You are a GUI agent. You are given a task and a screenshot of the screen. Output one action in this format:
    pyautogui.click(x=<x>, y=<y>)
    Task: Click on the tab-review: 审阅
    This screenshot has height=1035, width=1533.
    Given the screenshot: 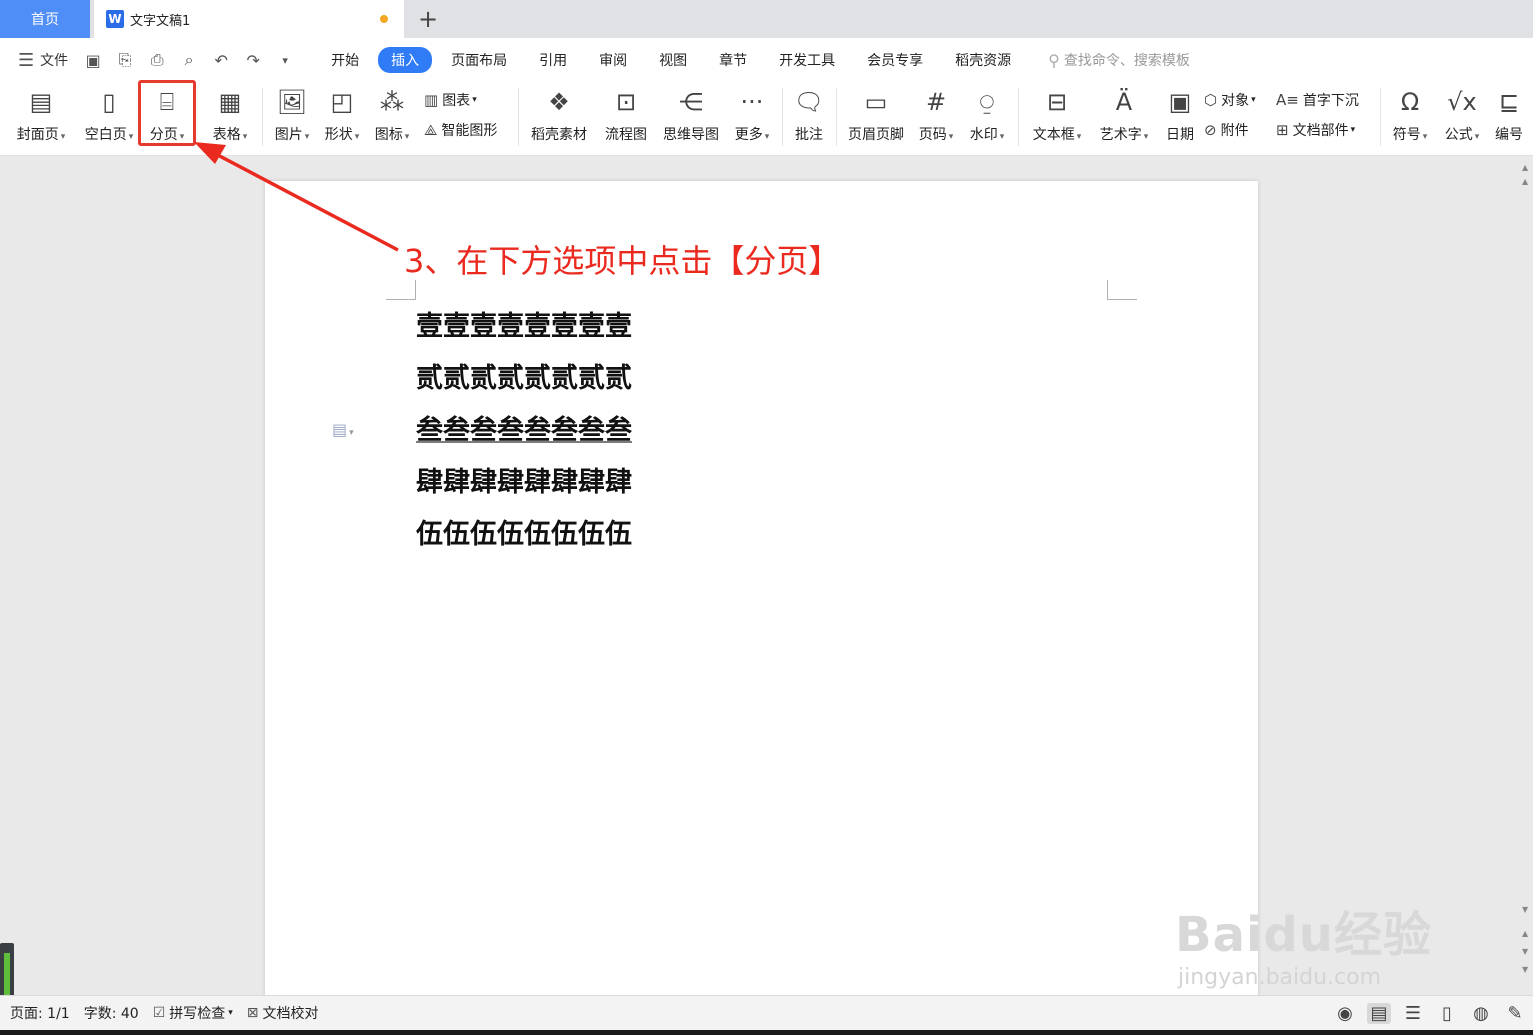 What is the action you would take?
    pyautogui.click(x=613, y=60)
    